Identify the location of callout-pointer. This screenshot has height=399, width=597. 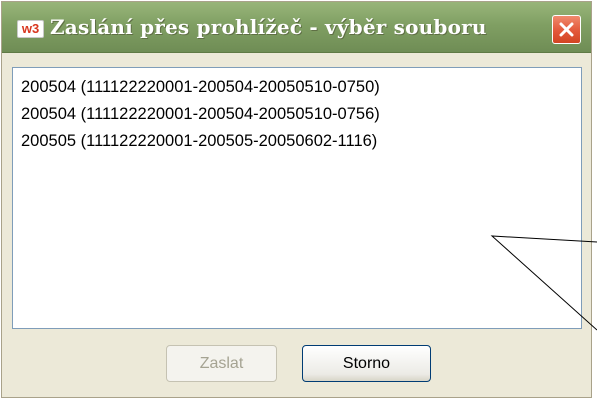
(543, 283).